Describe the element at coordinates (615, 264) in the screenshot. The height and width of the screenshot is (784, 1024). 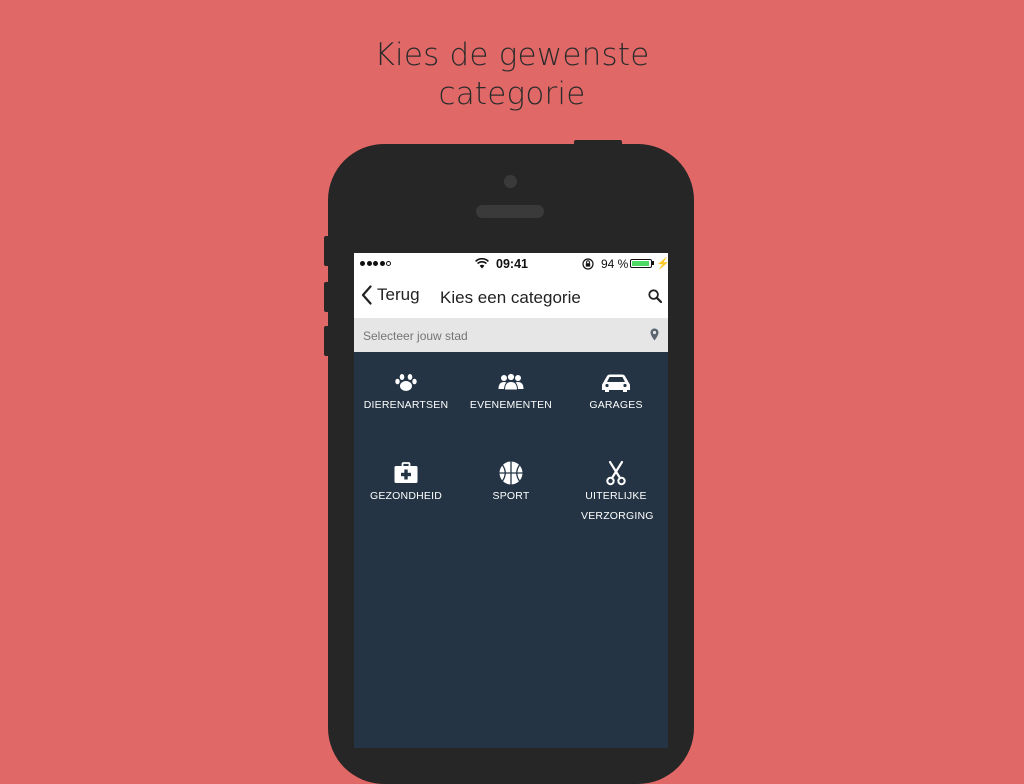
I see `battery-percentage: 94 %` at that location.